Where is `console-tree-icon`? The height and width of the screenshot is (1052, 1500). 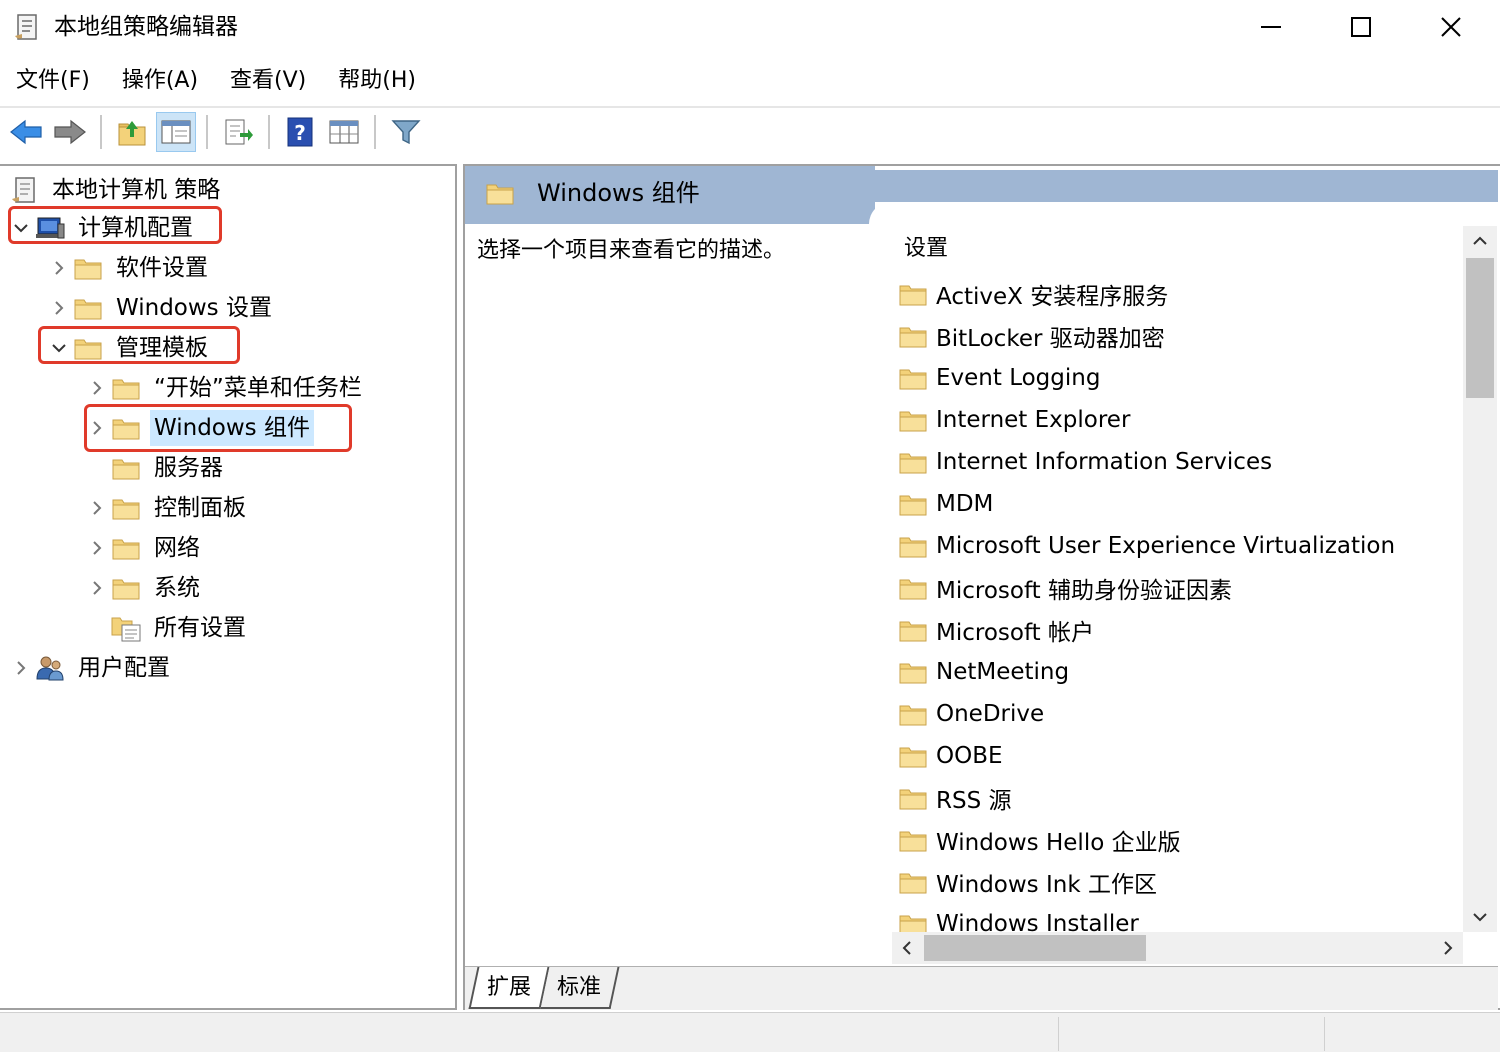 console-tree-icon is located at coordinates (176, 132).